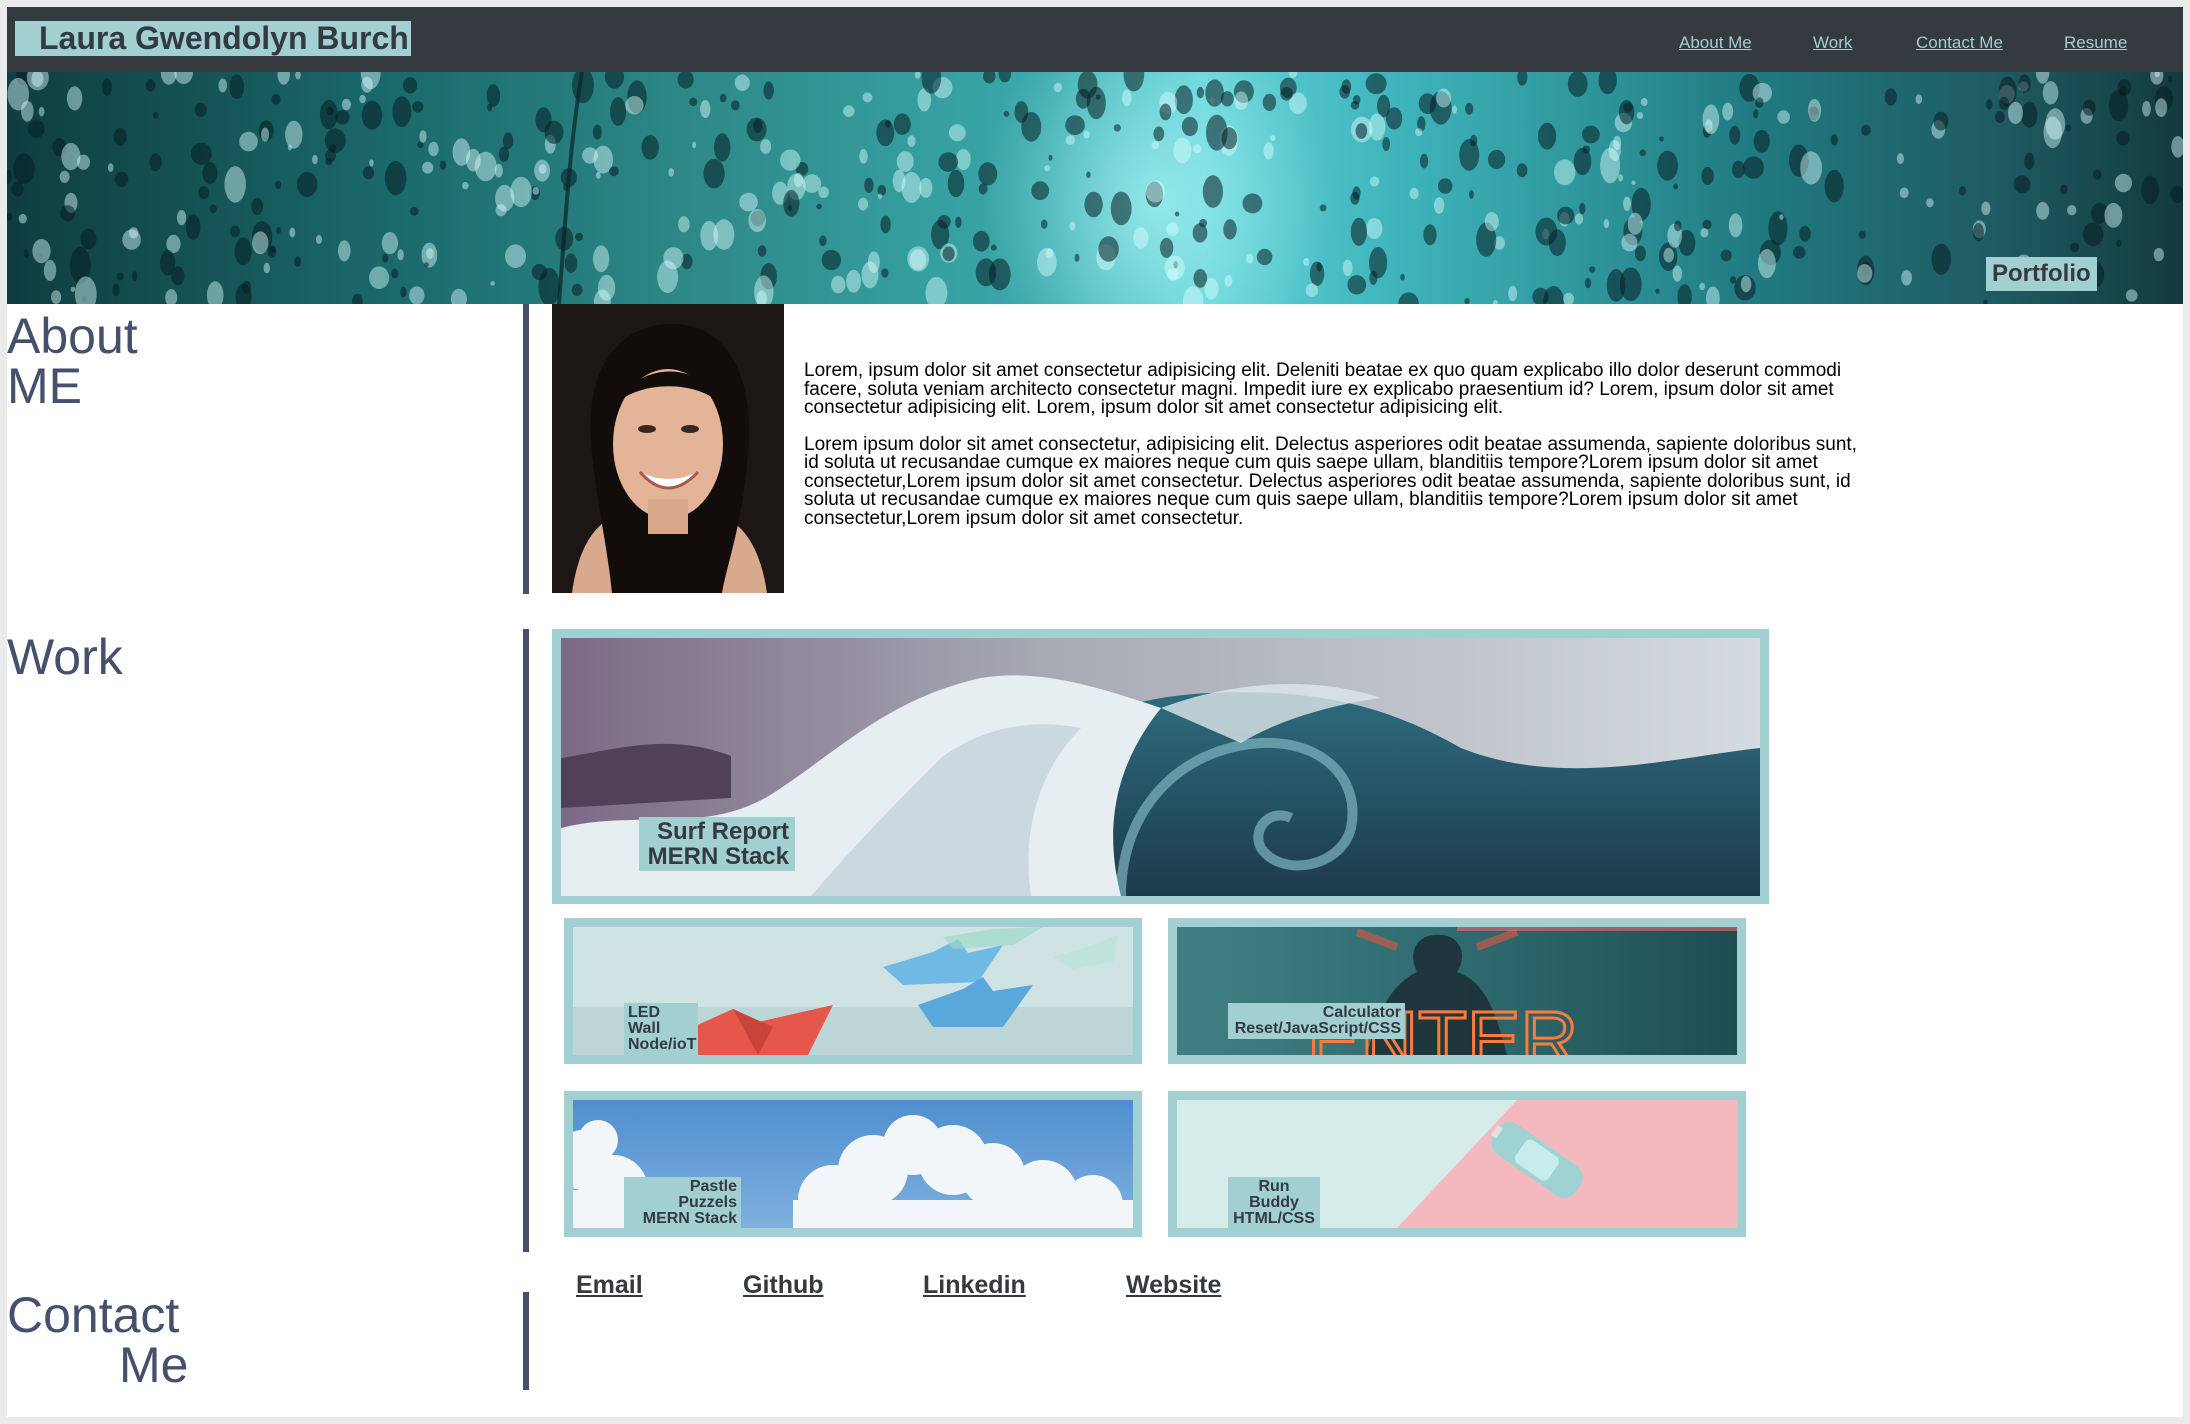 This screenshot has width=2190, height=1424. What do you see at coordinates (154, 1365) in the screenshot?
I see `contact-heading-line2: Me` at bounding box center [154, 1365].